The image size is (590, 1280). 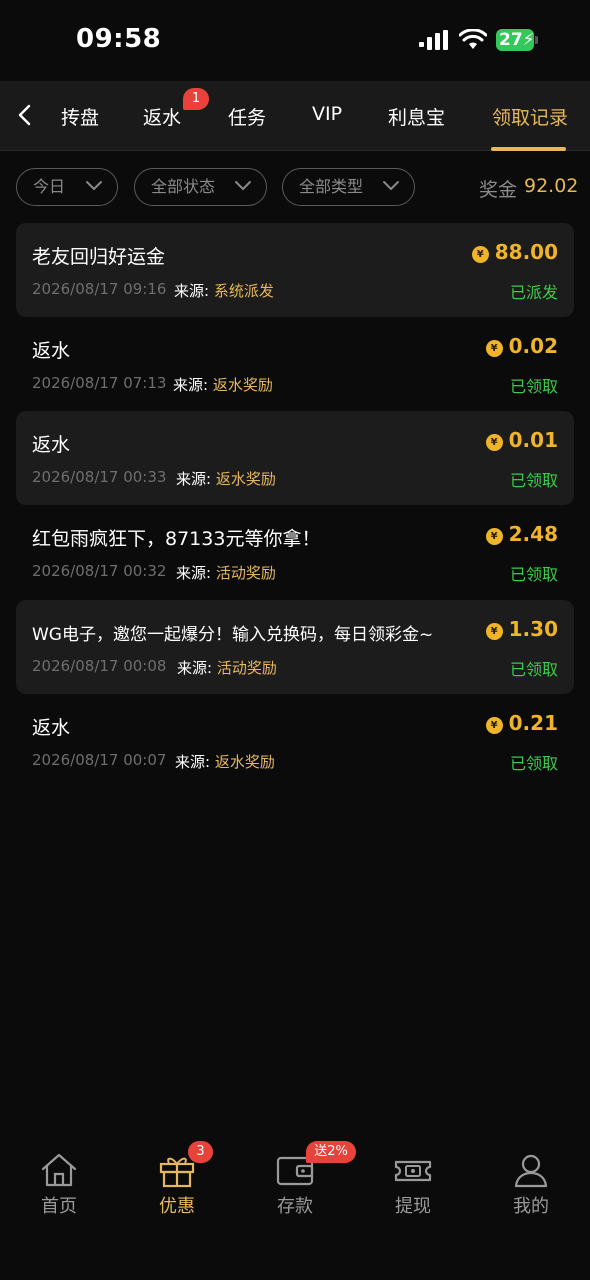 I want to click on status-filter-label: 全部状态, so click(x=183, y=186).